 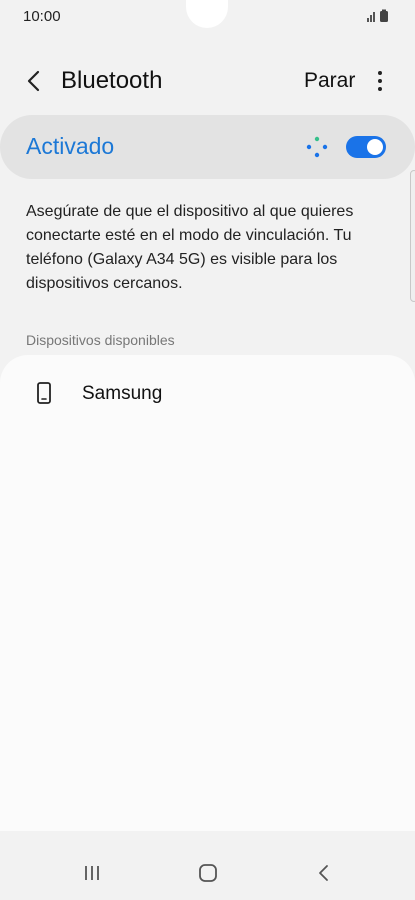 I want to click on home-icon, so click(x=208, y=873).